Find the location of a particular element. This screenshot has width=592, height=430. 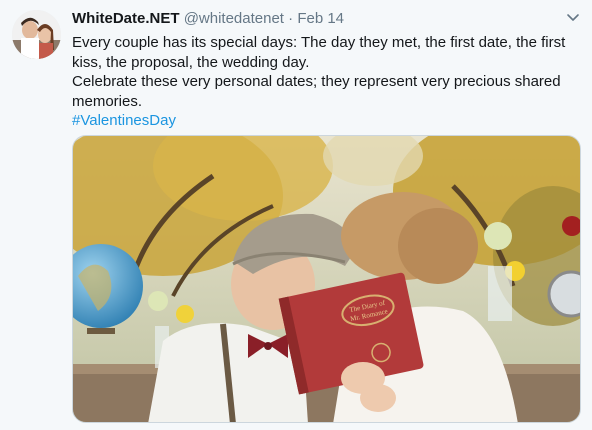

tweet-text-line: kiss, the proposal, the wedding day. is located at coordinates (191, 62).